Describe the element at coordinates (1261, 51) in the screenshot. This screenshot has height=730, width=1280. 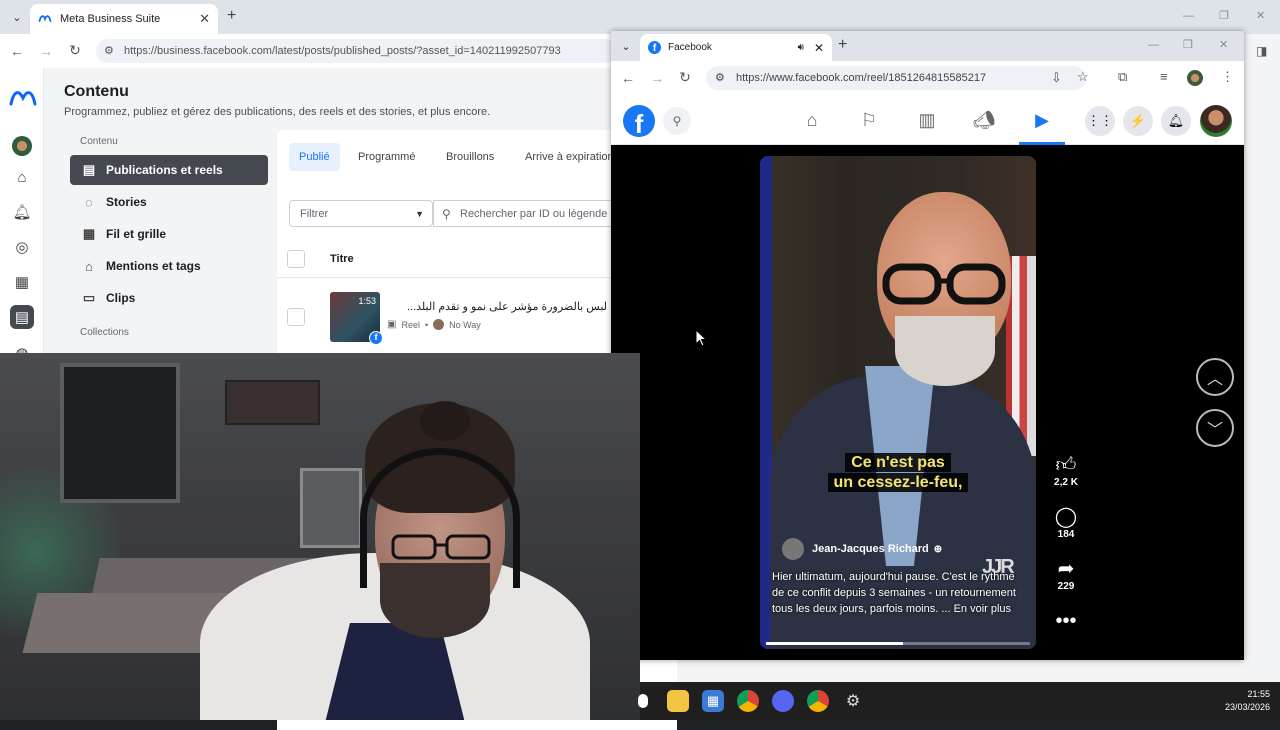
I see `side-panel-icon: ◨` at that location.